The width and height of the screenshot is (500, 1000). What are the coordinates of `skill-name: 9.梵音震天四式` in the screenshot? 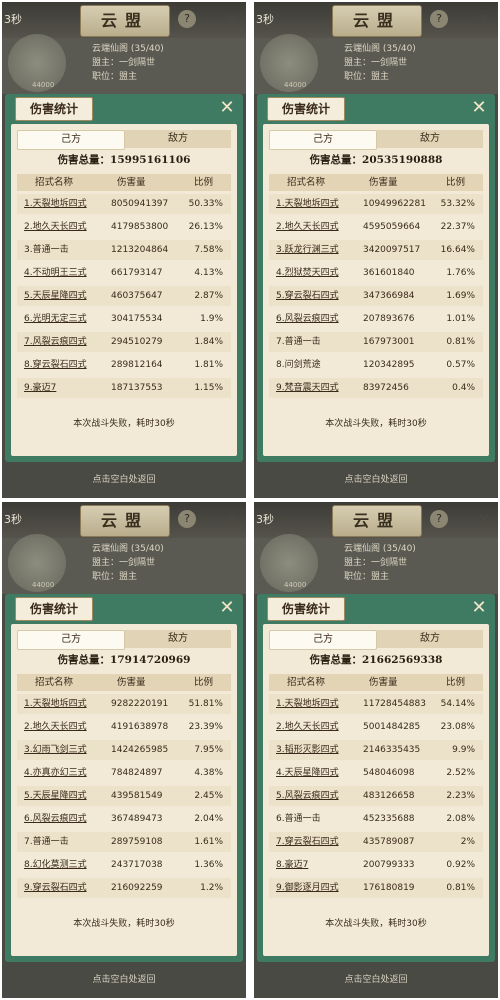 It's located at (307, 388).